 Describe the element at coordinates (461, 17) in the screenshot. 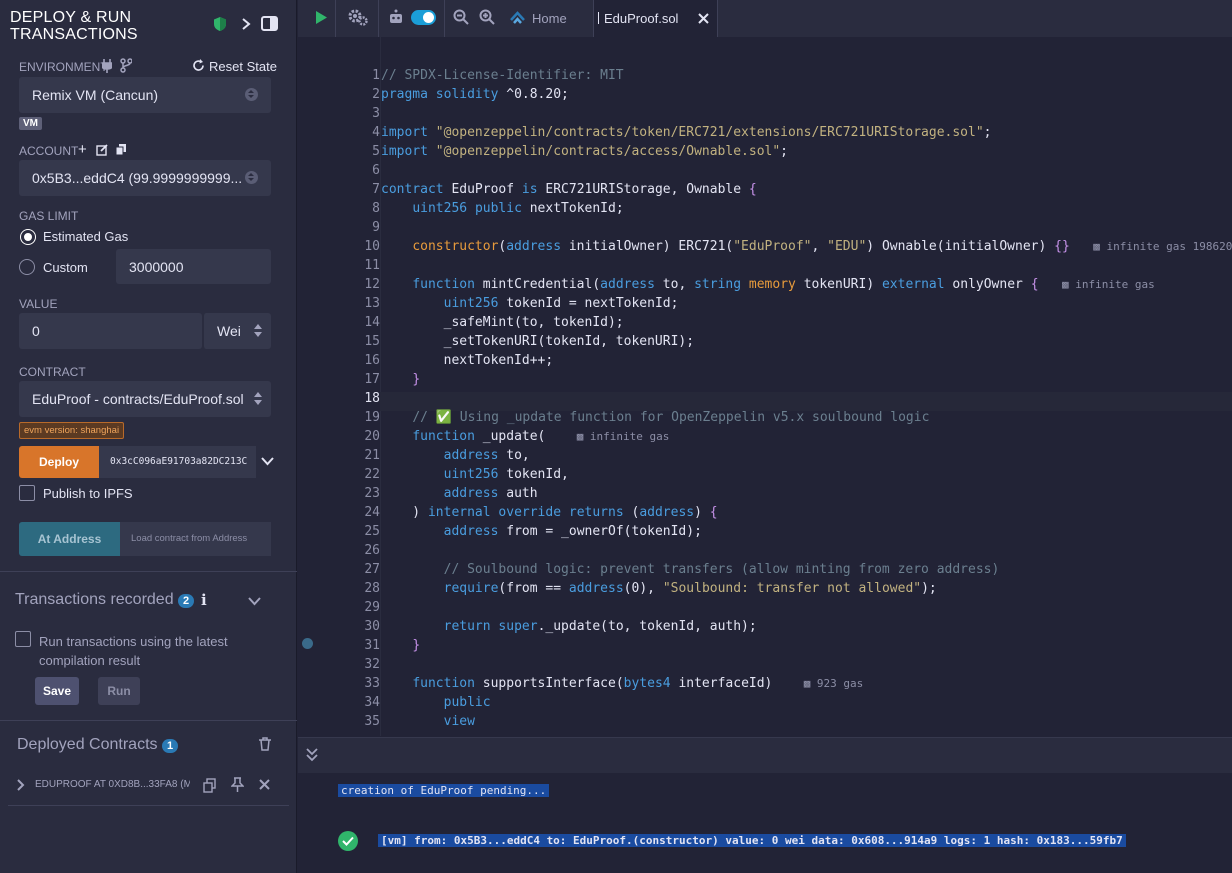

I see `zoom-out-icon` at that location.